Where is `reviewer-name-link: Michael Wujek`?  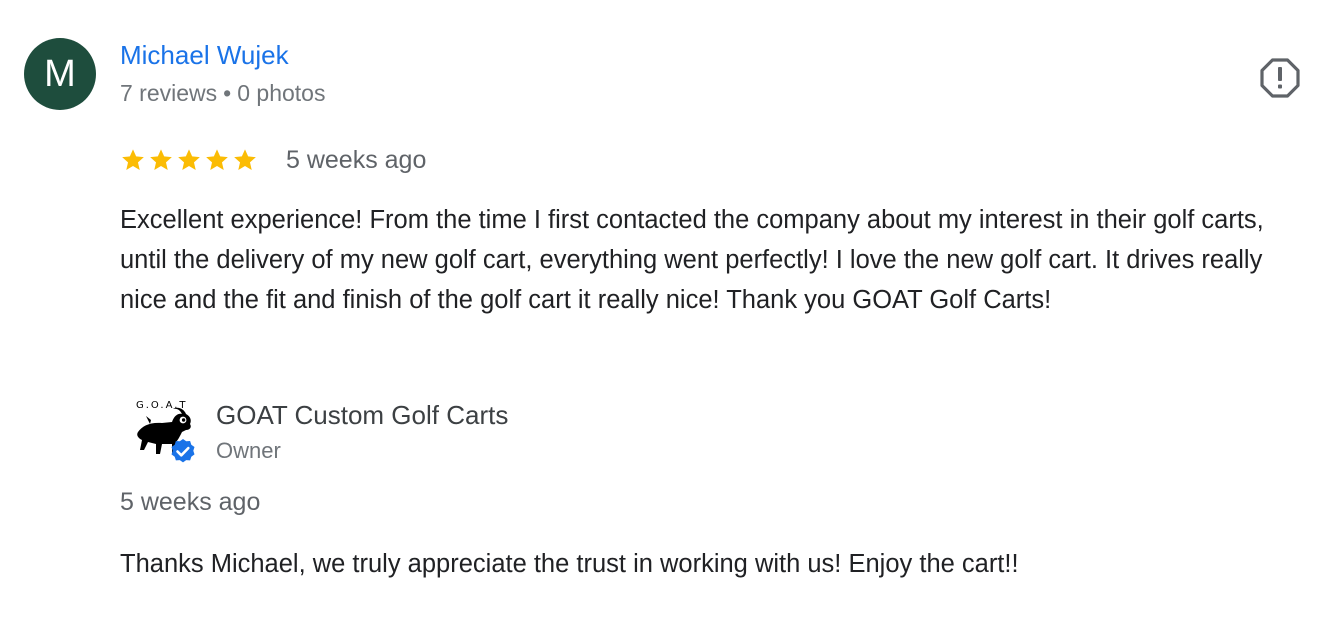
reviewer-name-link: Michael Wujek is located at coordinates (204, 55).